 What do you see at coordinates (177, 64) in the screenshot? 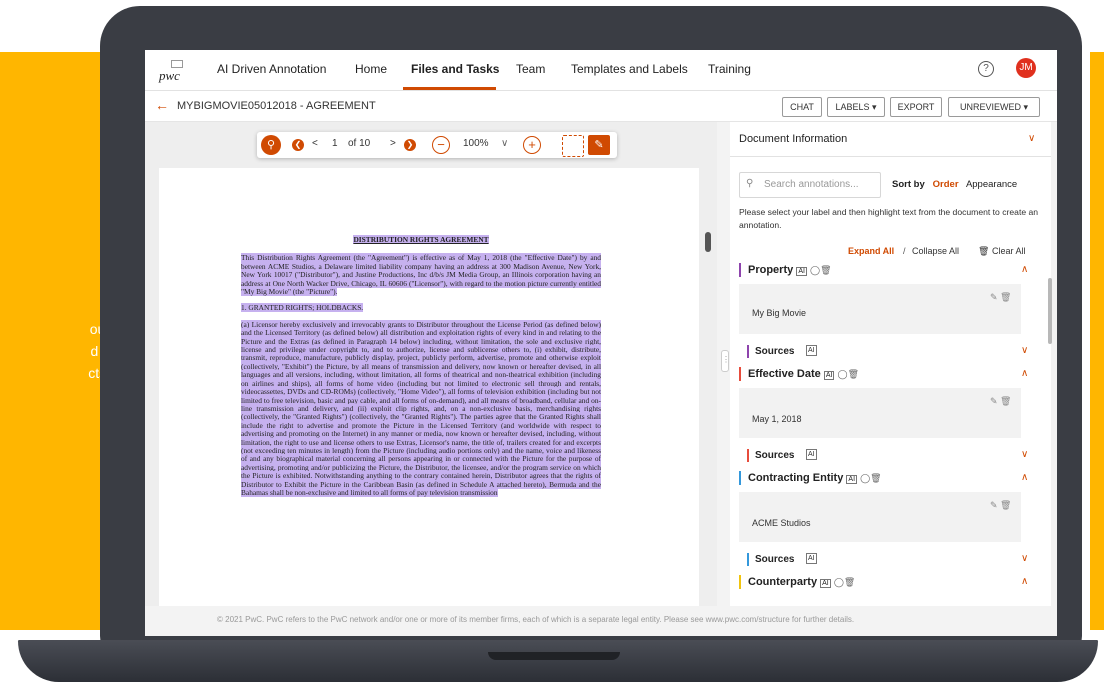
I see `logo-mark` at bounding box center [177, 64].